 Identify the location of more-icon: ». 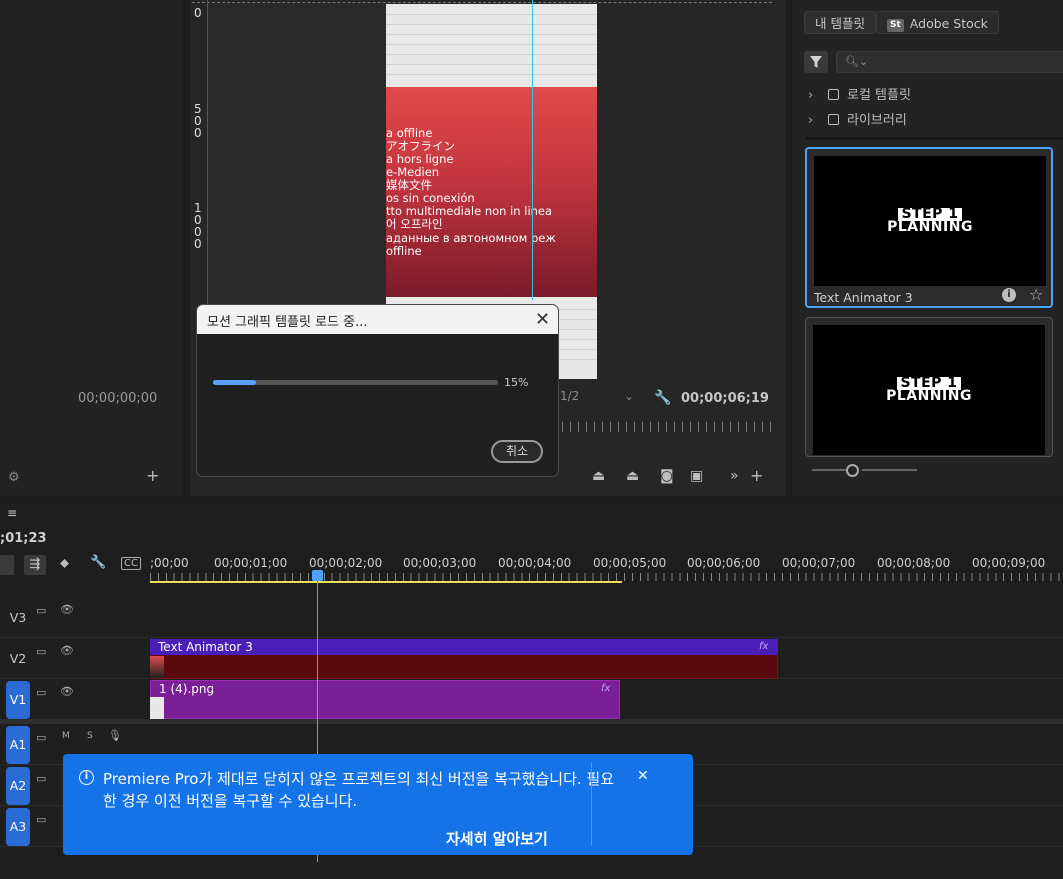
(734, 476).